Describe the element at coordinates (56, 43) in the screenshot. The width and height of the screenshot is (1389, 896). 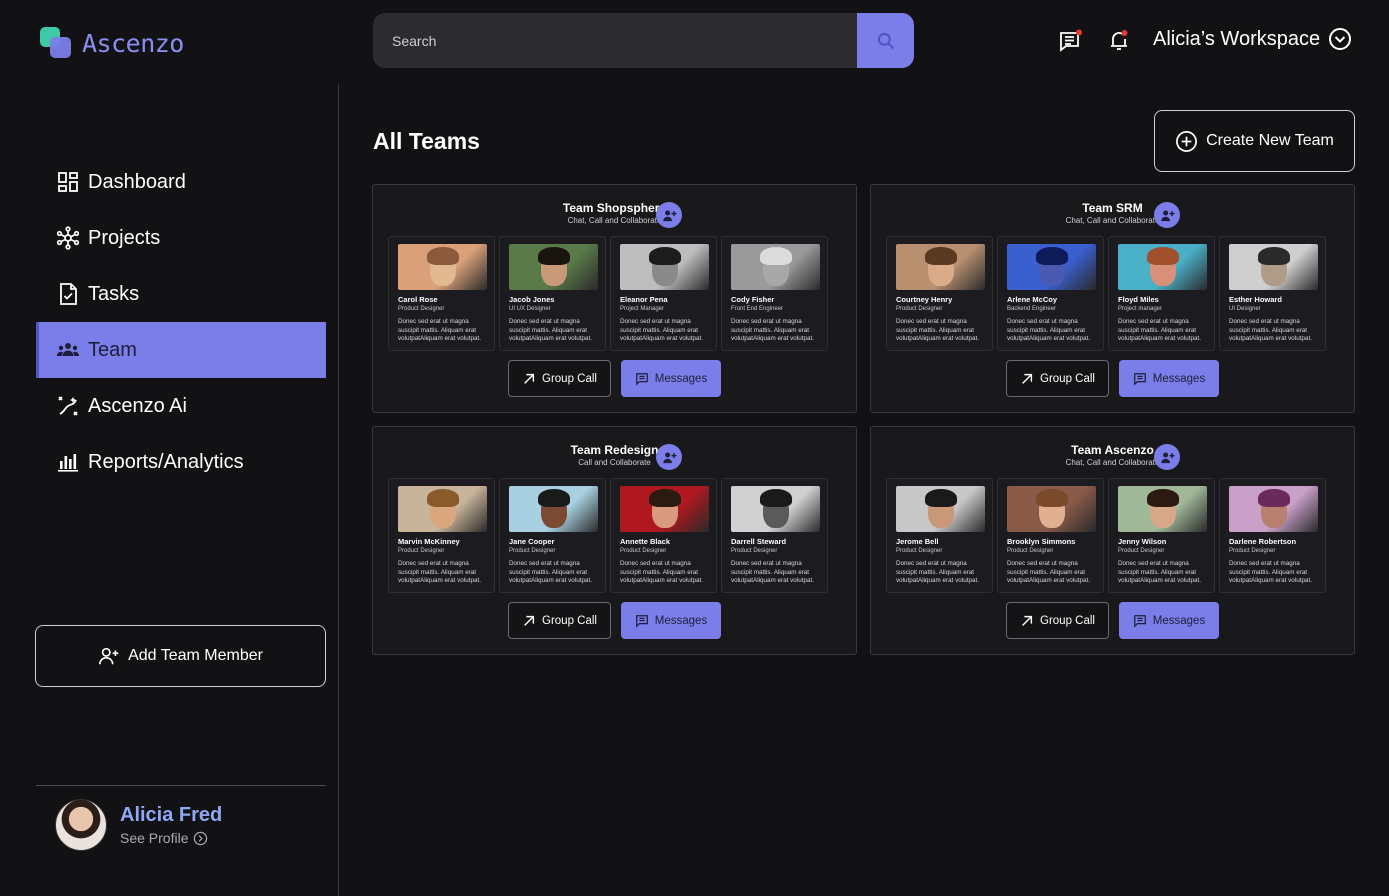
I see `logo-mark-icon` at that location.